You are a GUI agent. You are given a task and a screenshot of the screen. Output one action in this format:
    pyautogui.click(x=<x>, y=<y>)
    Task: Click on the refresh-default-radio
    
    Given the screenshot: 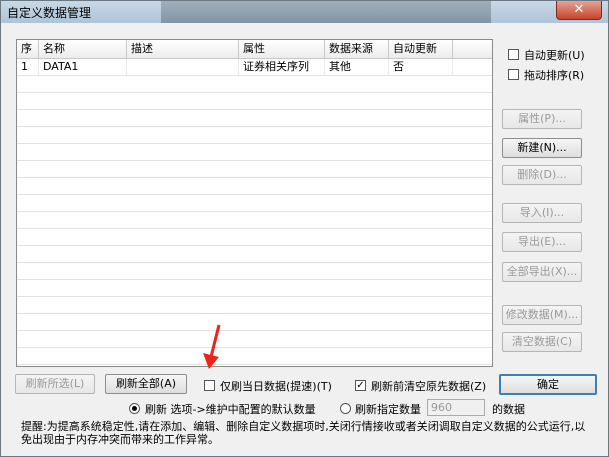 What is the action you would take?
    pyautogui.click(x=134, y=408)
    